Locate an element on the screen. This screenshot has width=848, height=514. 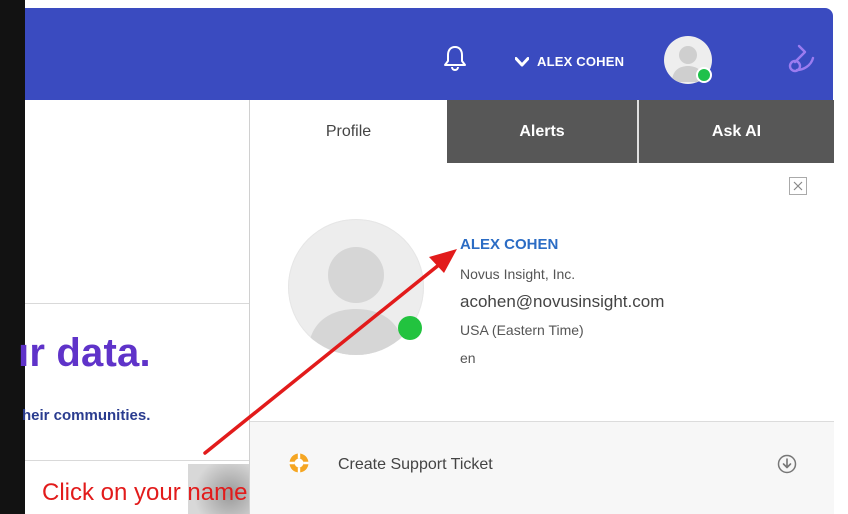
user-menu-toggle: ALEX COHEN is located at coordinates (569, 61).